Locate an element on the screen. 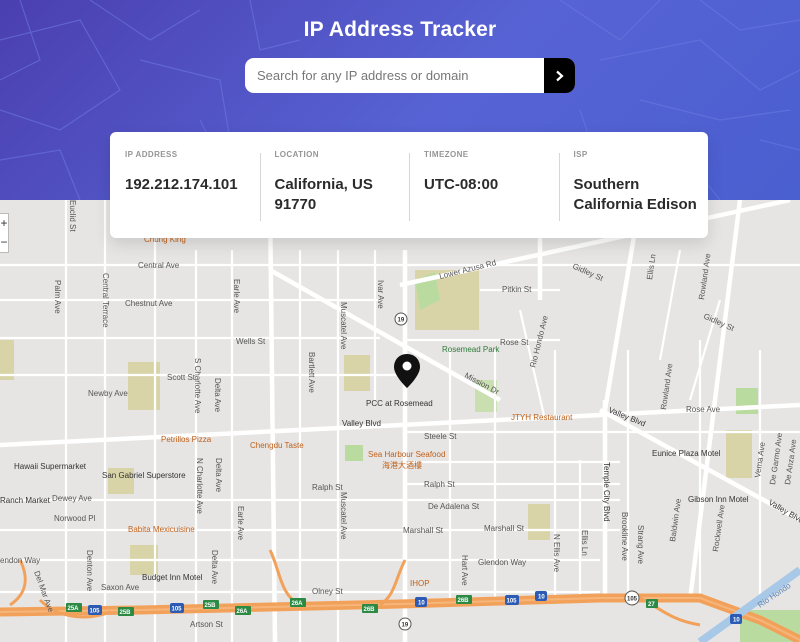  place-label: Gibson Inn Motel is located at coordinates (718, 499).